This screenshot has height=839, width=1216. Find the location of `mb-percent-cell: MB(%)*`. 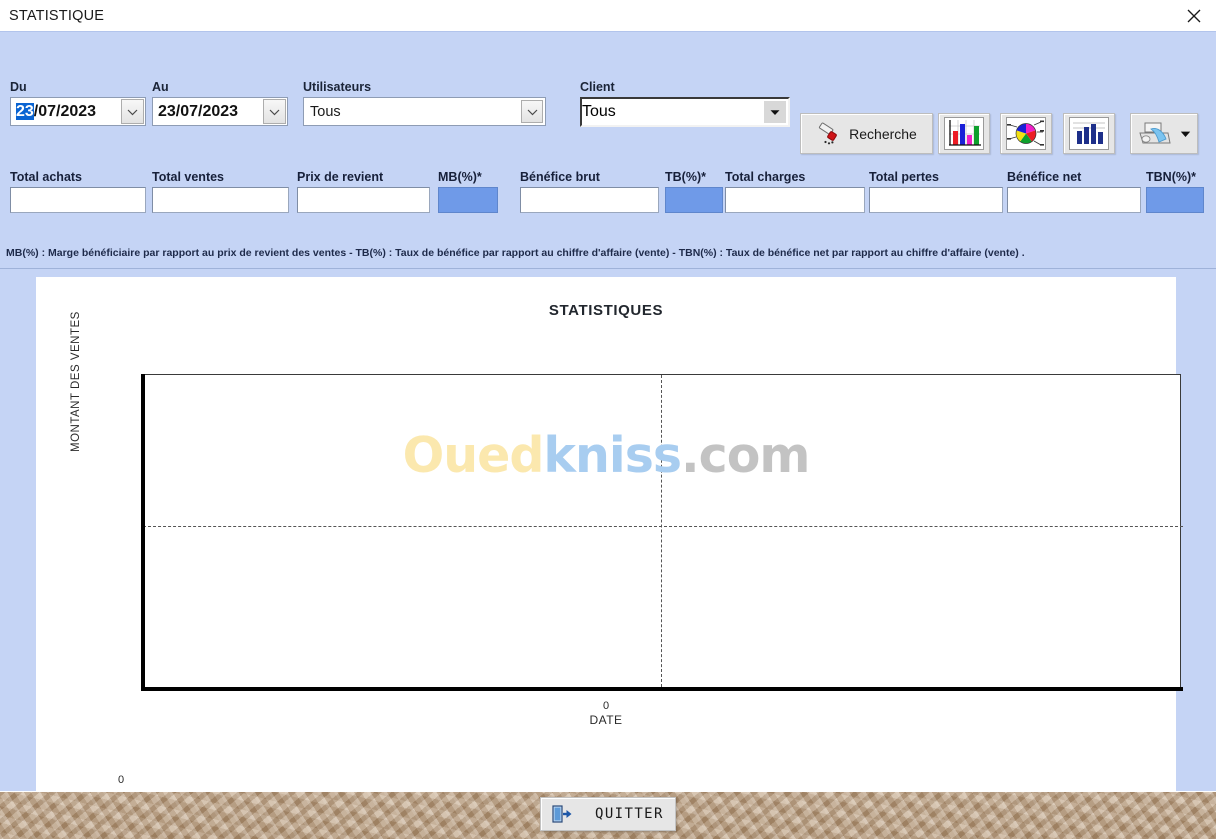

mb-percent-cell: MB(%)* is located at coordinates (468, 191).